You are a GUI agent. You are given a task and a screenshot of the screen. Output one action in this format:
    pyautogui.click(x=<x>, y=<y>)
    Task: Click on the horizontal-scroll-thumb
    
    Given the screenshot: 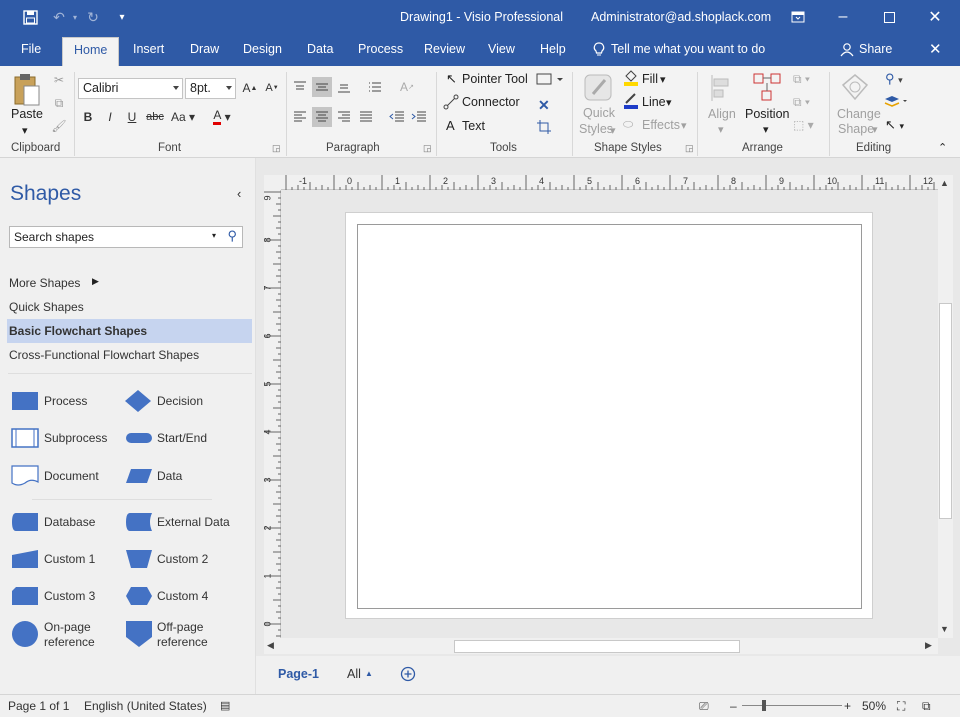 What is the action you would take?
    pyautogui.click(x=597, y=646)
    